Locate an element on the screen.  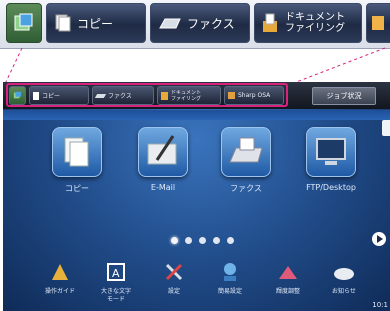
app-email-label: E-Mail is located at coordinates (163, 187).